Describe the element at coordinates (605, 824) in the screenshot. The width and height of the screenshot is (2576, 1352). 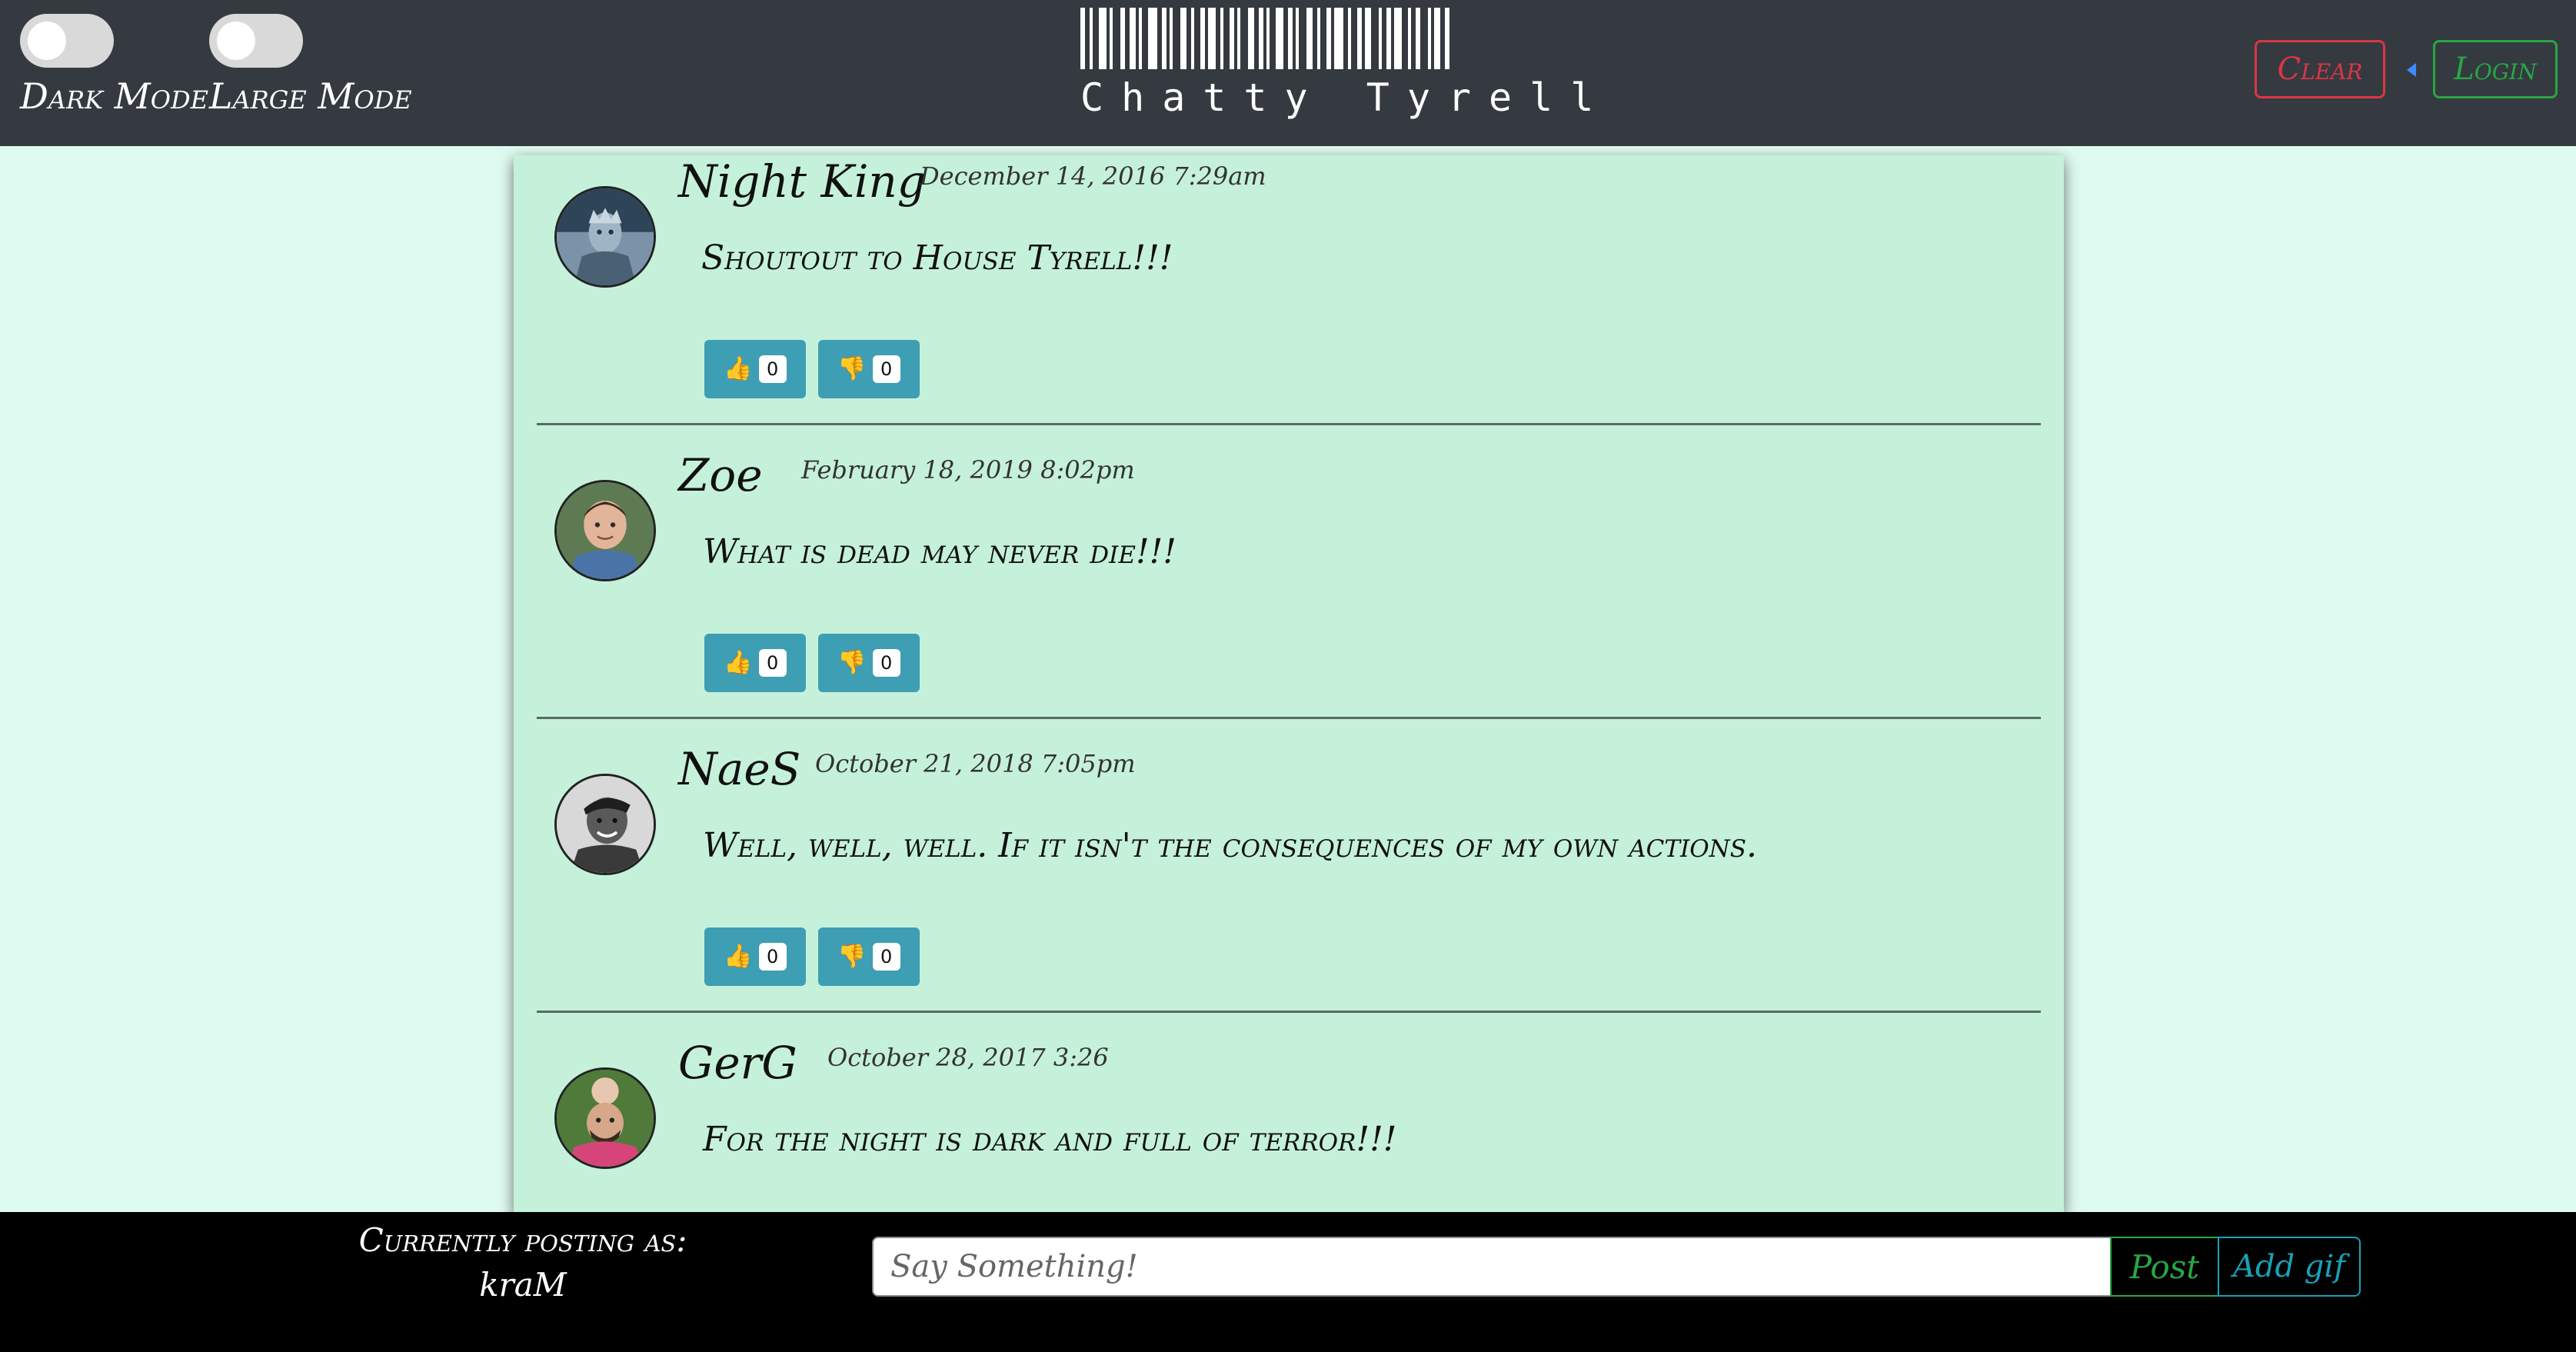
I see `naes-avatar` at that location.